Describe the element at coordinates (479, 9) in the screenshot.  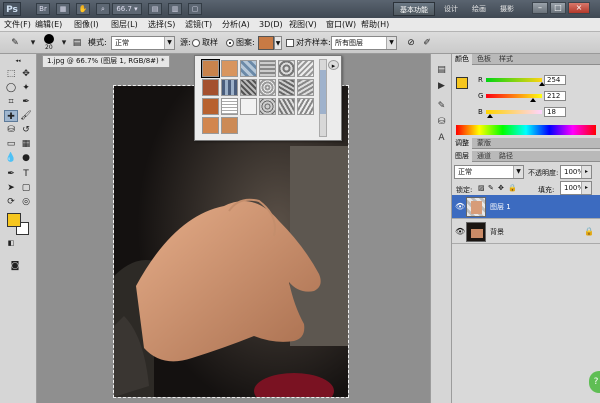
I see `workspace-painting-link: 绘画` at that location.